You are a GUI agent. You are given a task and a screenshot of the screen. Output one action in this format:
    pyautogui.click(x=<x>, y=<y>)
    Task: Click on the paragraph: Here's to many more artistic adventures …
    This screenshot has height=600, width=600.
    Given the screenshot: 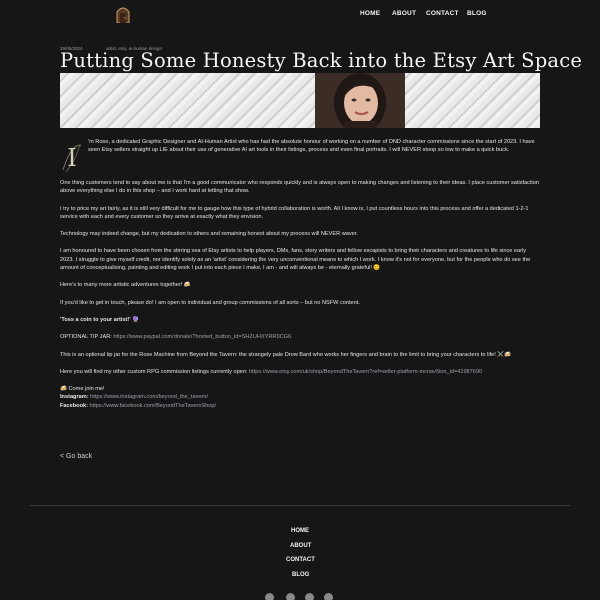 What is the action you would take?
    pyautogui.click(x=125, y=285)
    